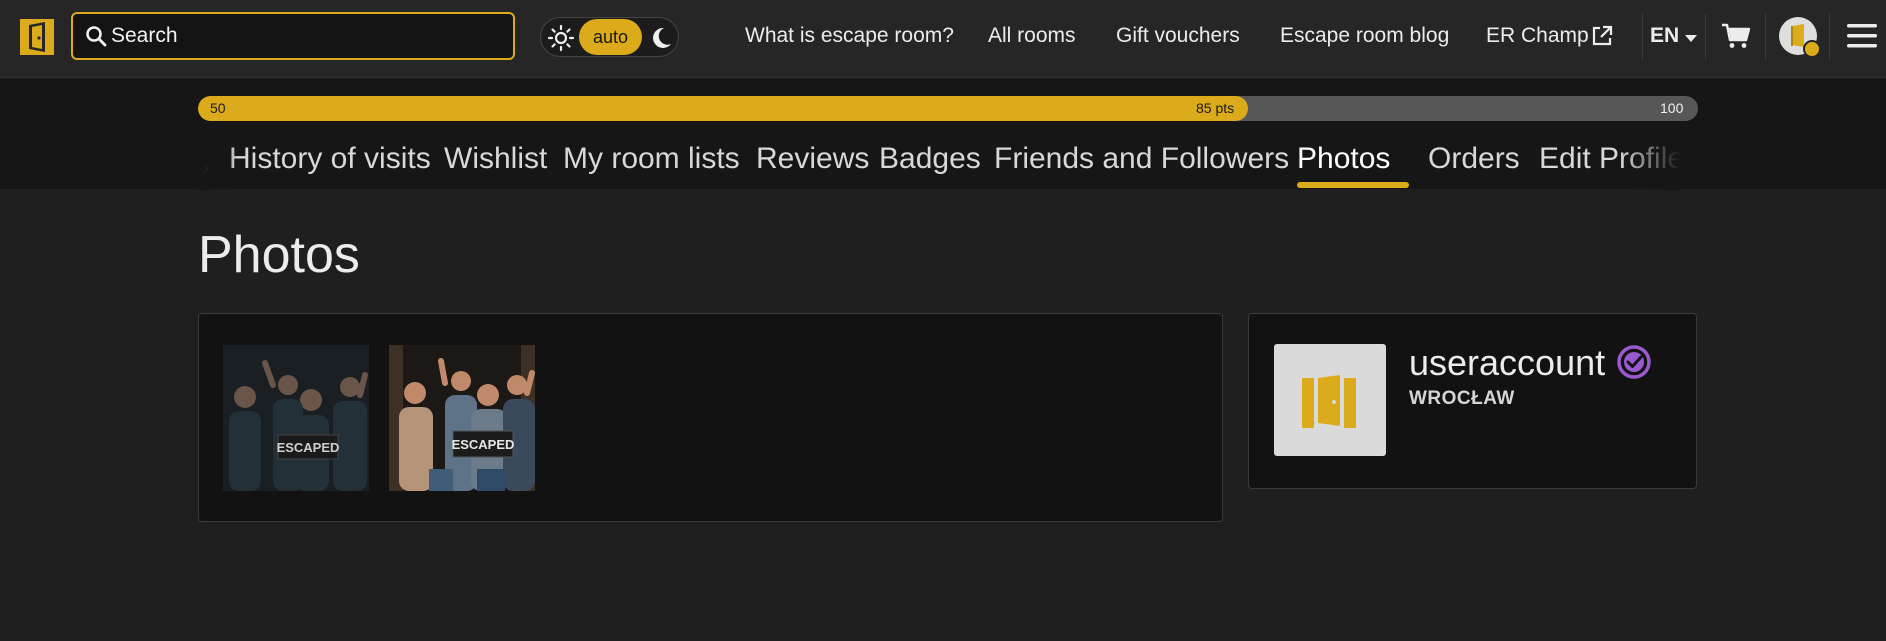  What do you see at coordinates (561, 38) in the screenshot?
I see `sun-icon` at bounding box center [561, 38].